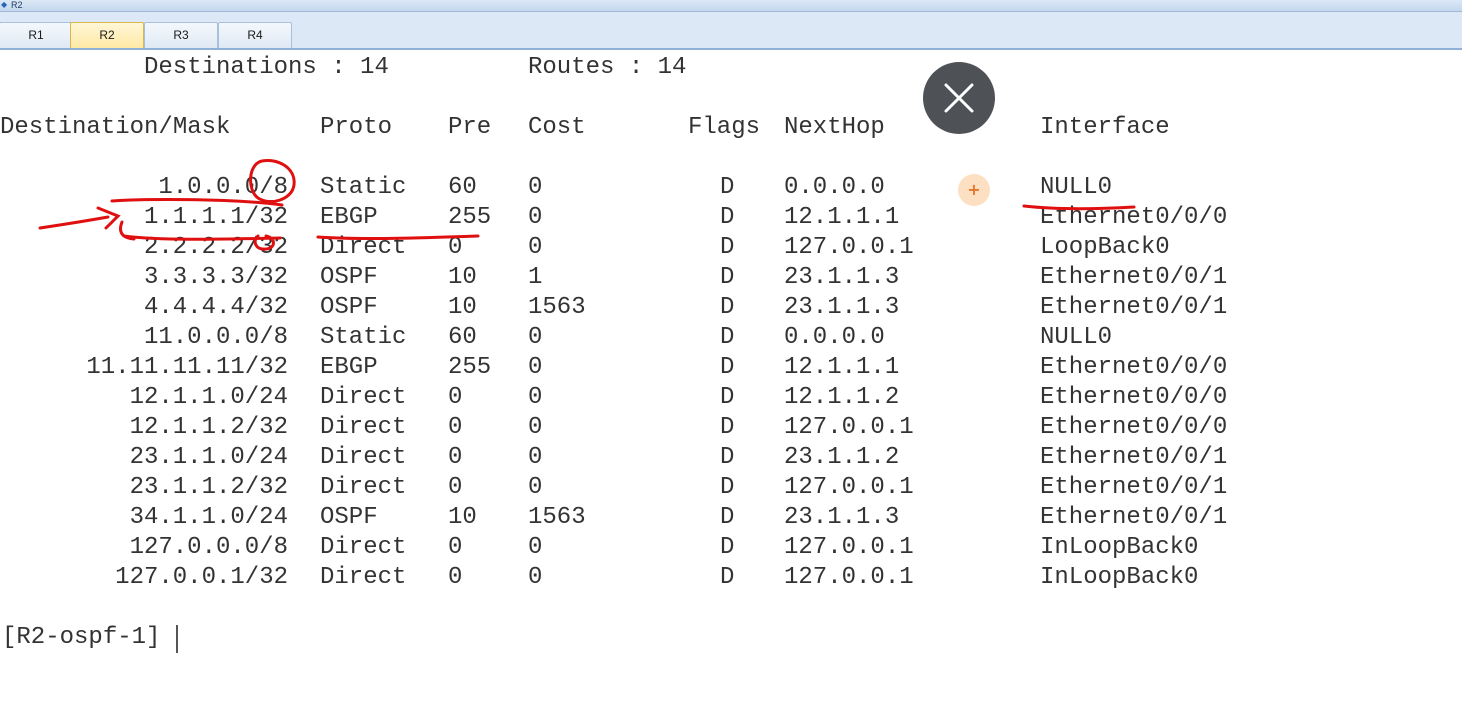 This screenshot has height=710, width=1462. I want to click on circle-annotation, so click(272, 180).